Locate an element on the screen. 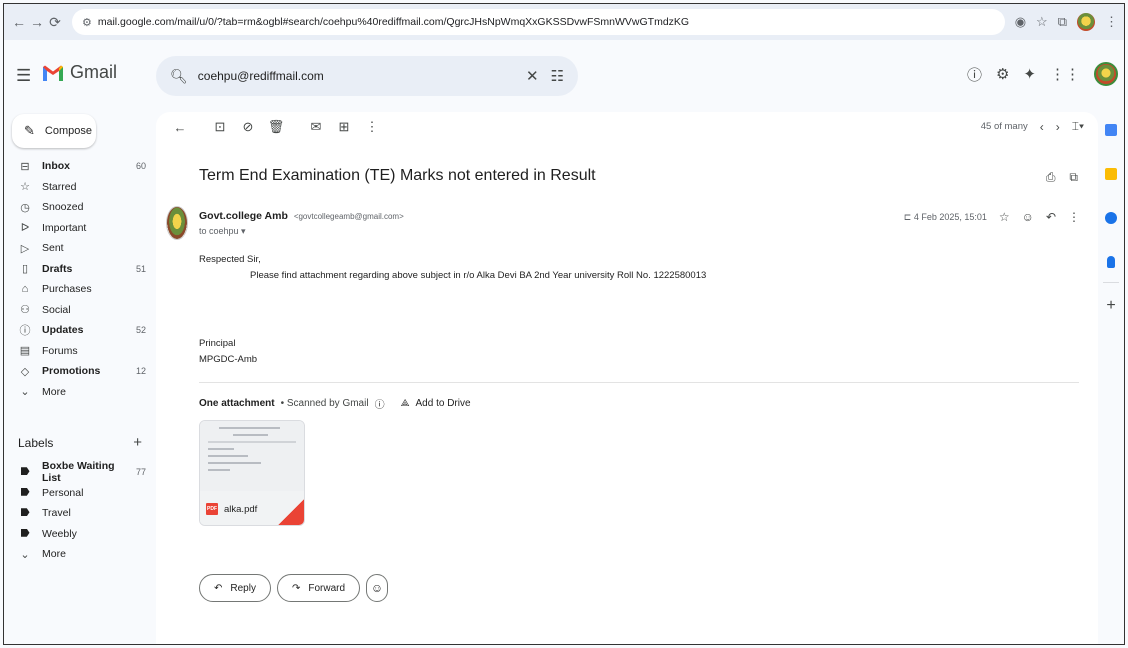  sidebar-item-inbox: ⊟ Inbox 60 is located at coordinates (80, 166).